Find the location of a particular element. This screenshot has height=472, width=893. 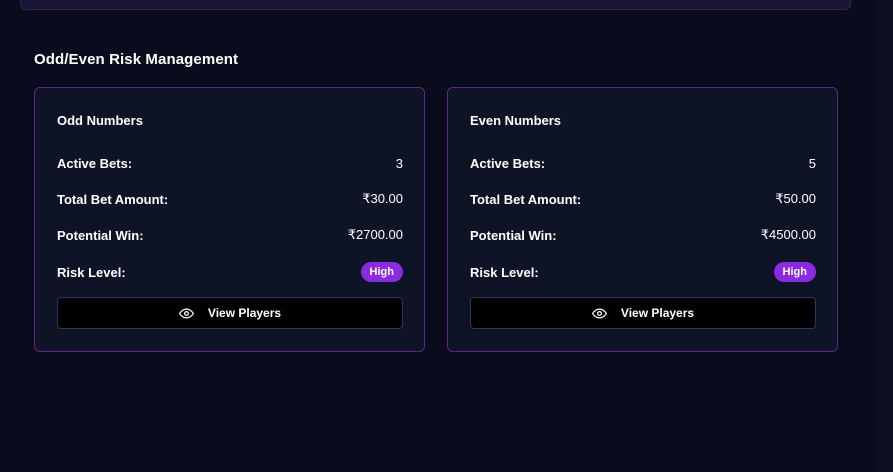

card-title: Odd Numbers is located at coordinates (100, 120).